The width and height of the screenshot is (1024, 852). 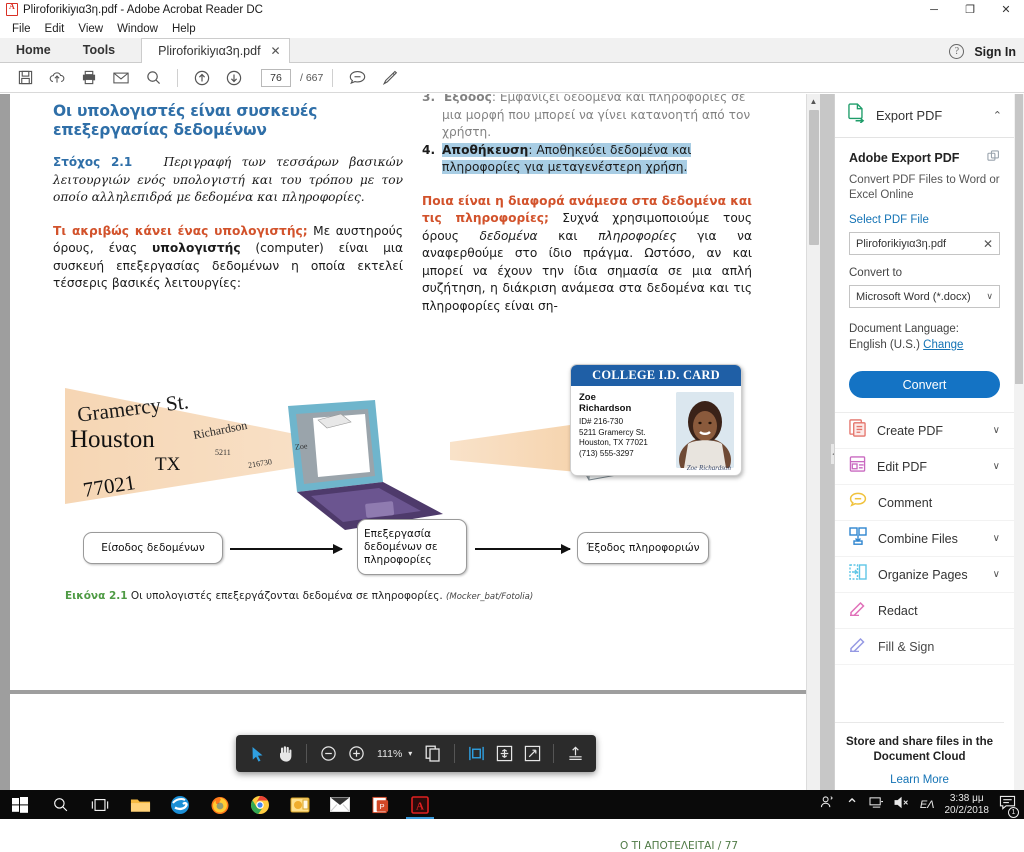 What do you see at coordinates (276, 77) in the screenshot?
I see `page-number-input: 76` at bounding box center [276, 77].